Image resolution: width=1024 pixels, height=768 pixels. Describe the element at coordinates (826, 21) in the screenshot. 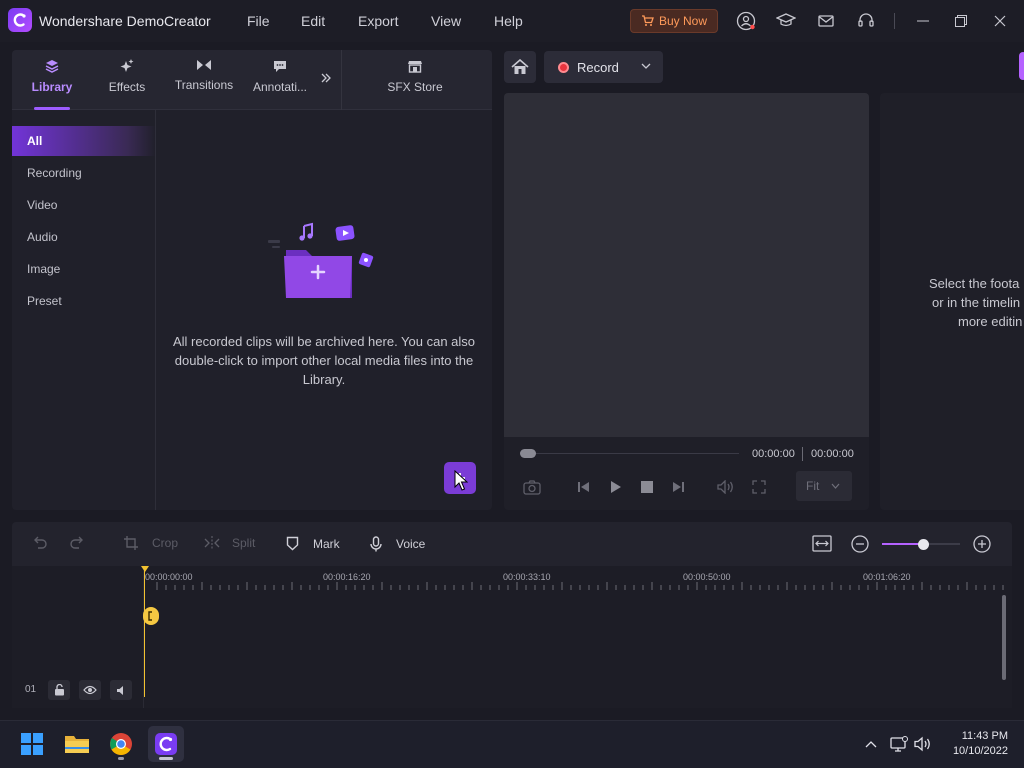

I see `mail-icon` at that location.